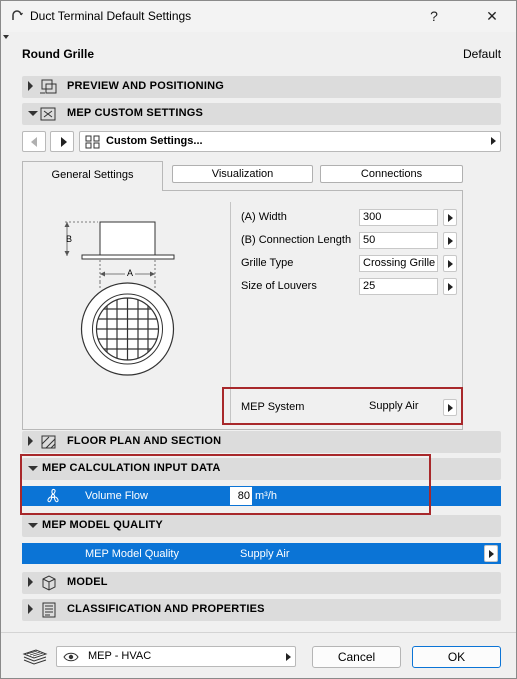  What do you see at coordinates (264, 217) in the screenshot?
I see `param-label-width: (A) Width` at bounding box center [264, 217].